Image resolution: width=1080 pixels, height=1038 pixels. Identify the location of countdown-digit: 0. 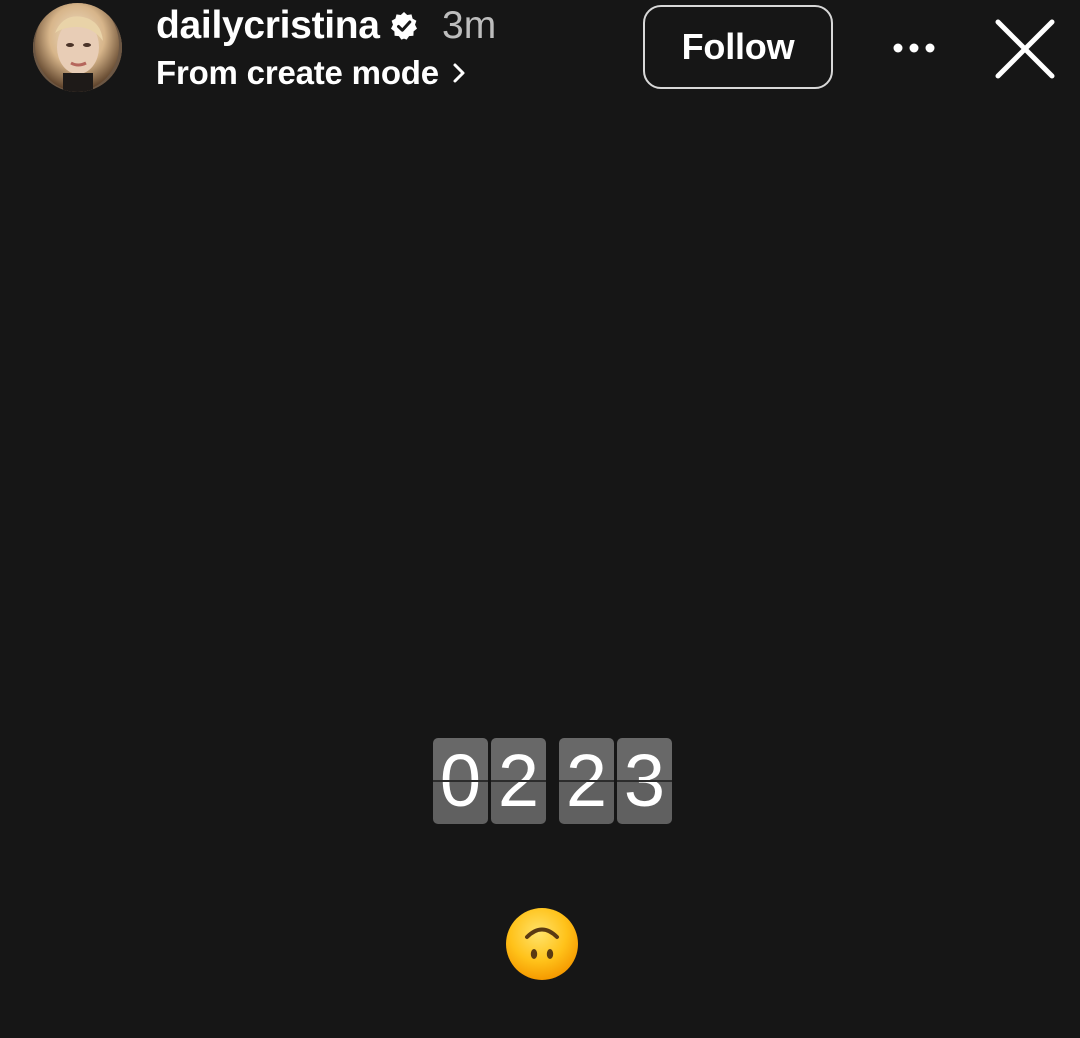
(460, 781).